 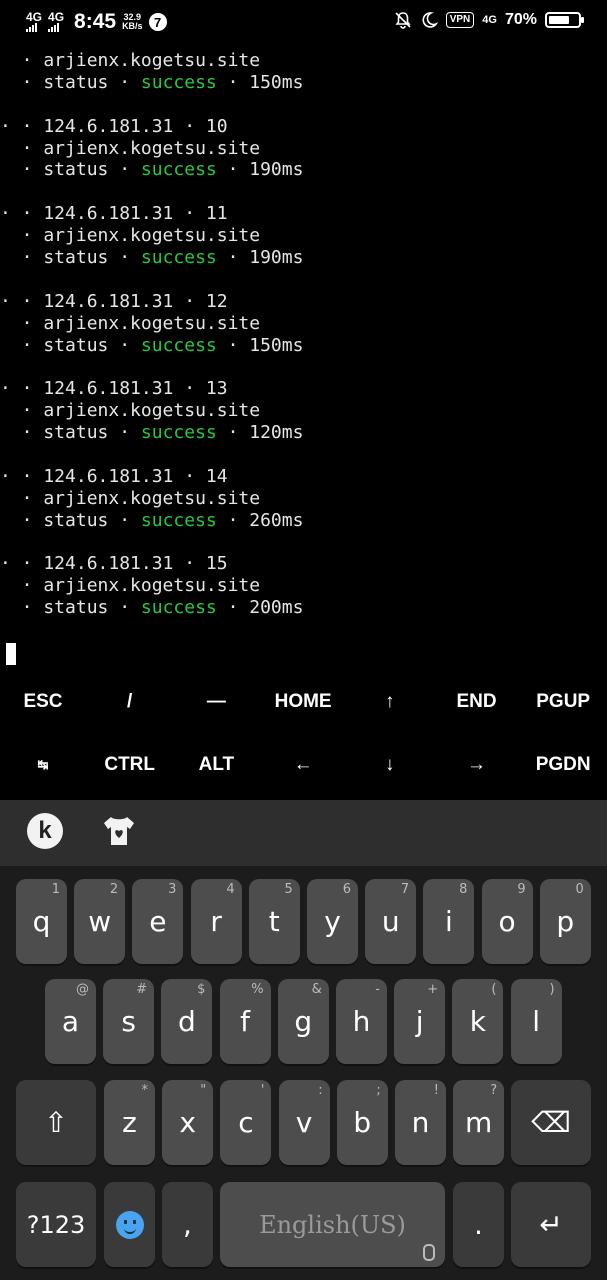 What do you see at coordinates (390, 702) in the screenshot?
I see `extra-key-sym04: ↑` at bounding box center [390, 702].